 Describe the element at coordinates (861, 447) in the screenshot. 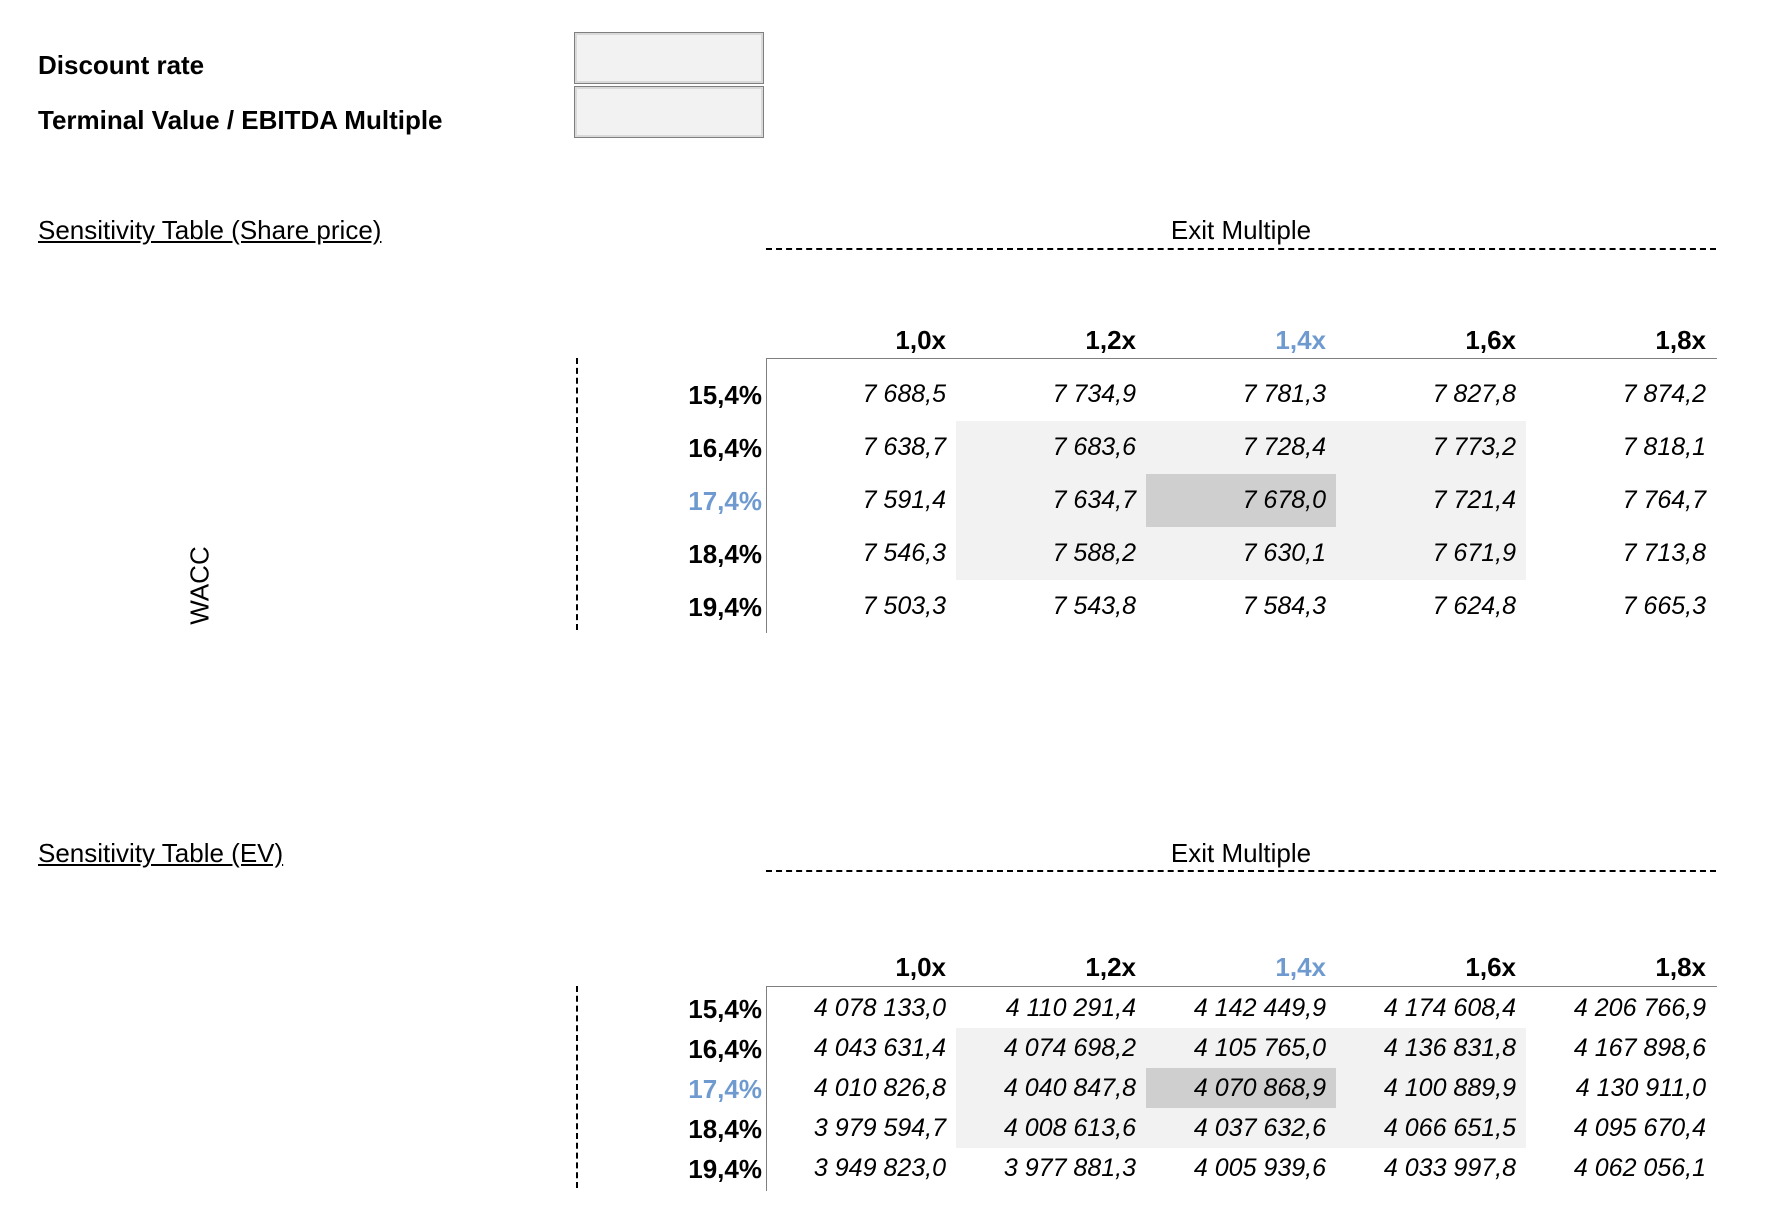

I see `table-cell: 7 638,7` at that location.